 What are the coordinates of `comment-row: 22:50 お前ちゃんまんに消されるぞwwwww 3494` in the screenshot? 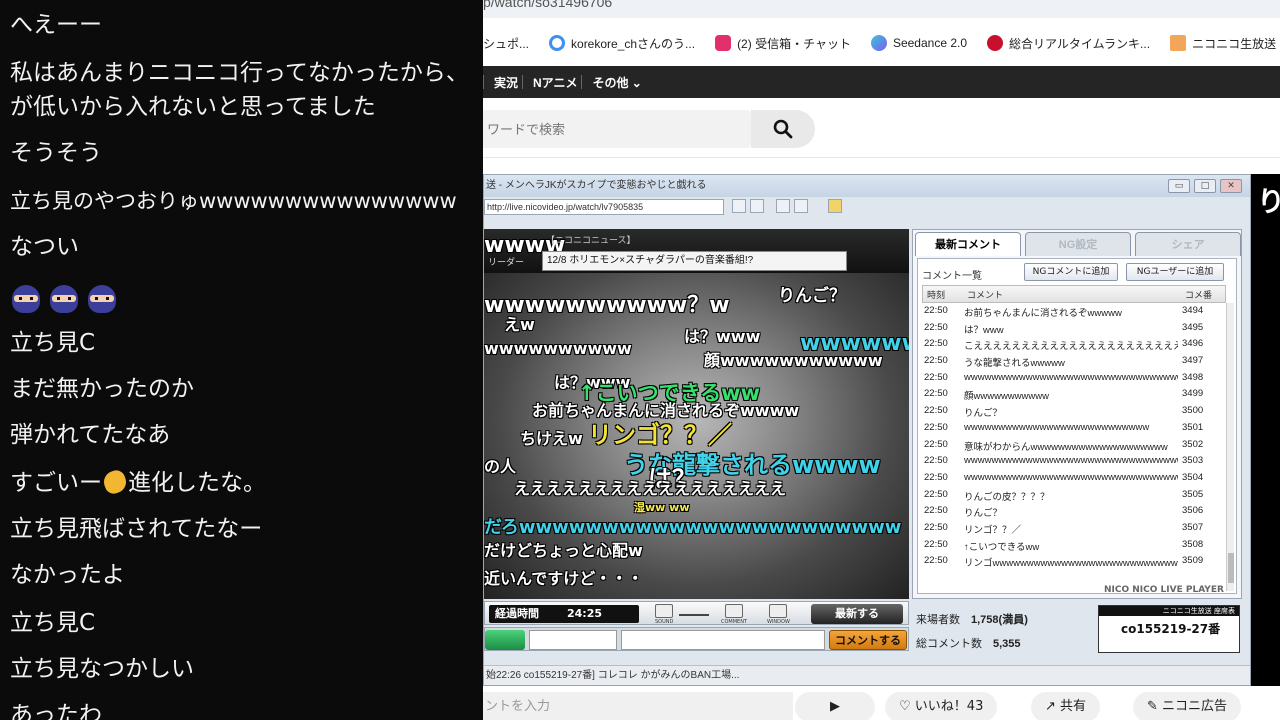 It's located at (1074, 311).